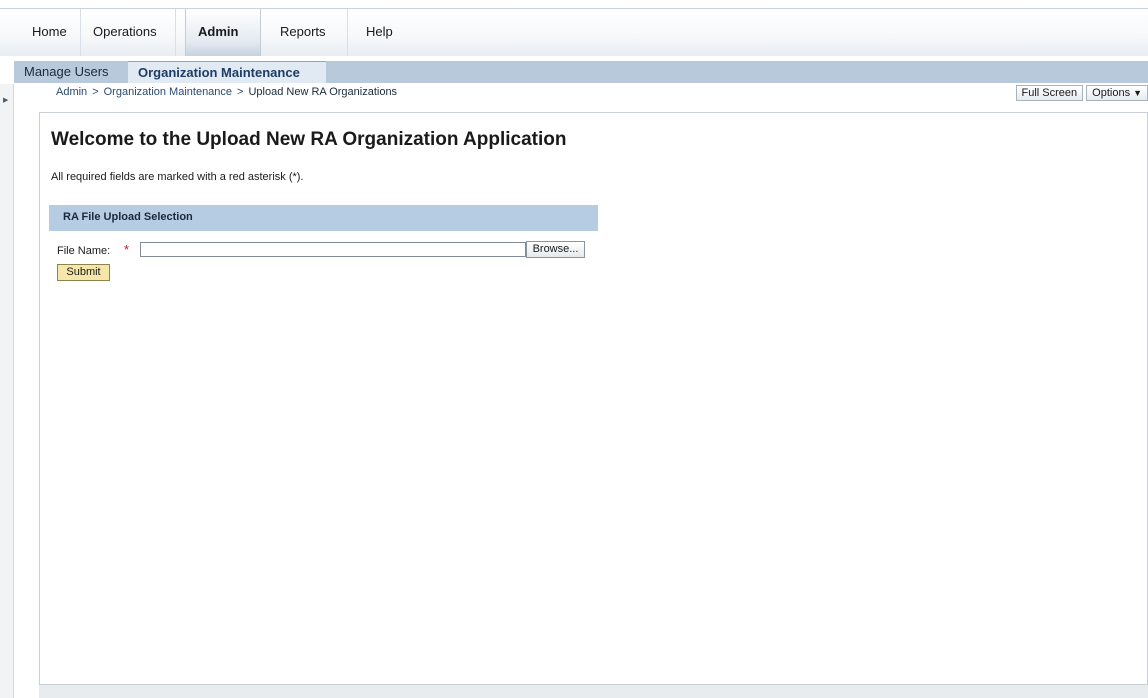 The height and width of the screenshot is (698, 1148). Describe the element at coordinates (66, 72) in the screenshot. I see `subtab-manage-users: Manage Users` at that location.